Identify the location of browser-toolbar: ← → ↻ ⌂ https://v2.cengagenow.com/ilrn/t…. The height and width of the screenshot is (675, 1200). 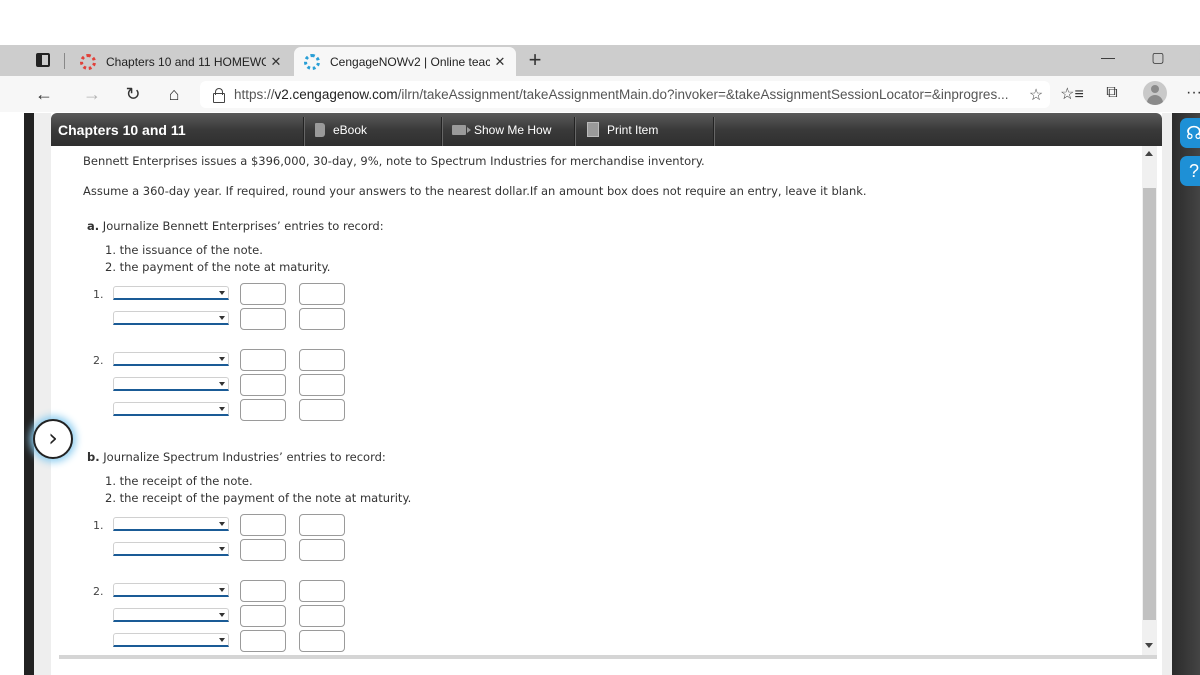
(600, 94).